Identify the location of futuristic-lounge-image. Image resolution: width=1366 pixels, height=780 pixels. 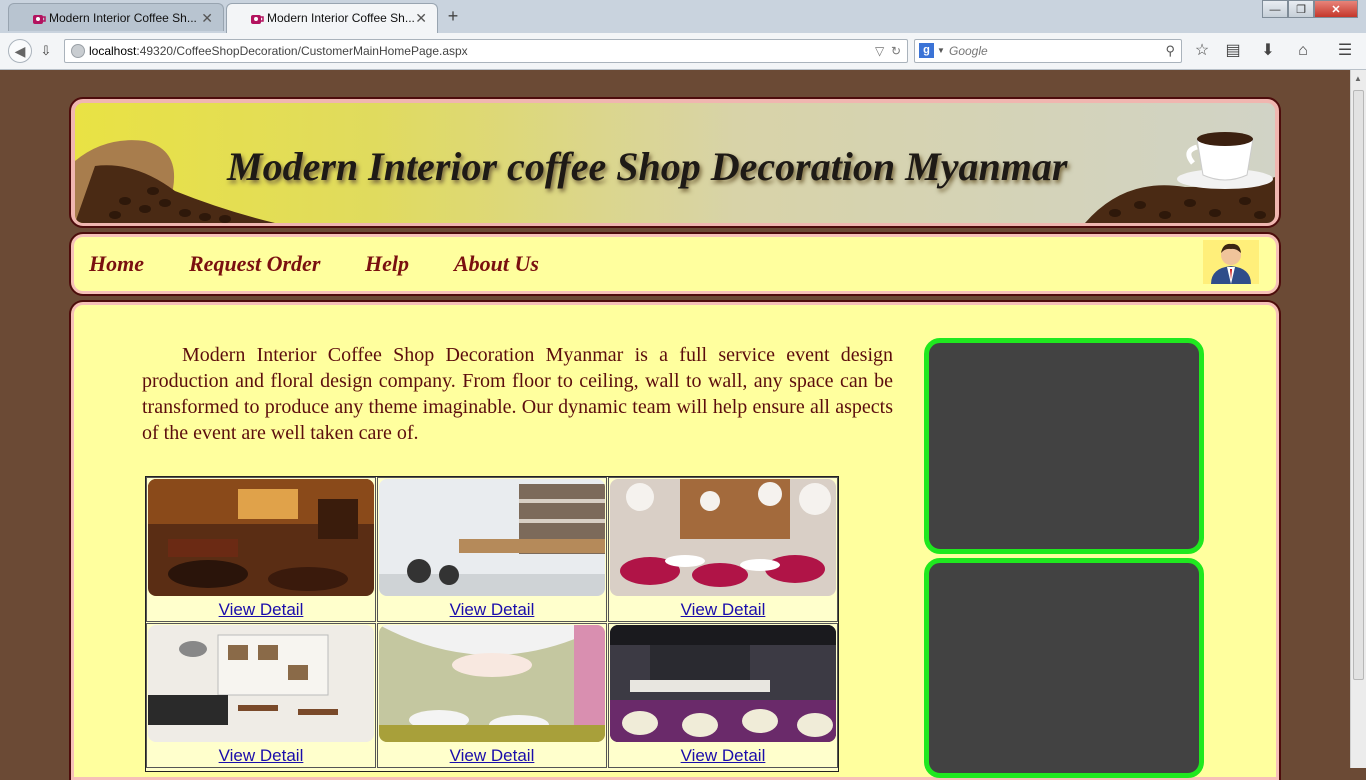
(492, 683).